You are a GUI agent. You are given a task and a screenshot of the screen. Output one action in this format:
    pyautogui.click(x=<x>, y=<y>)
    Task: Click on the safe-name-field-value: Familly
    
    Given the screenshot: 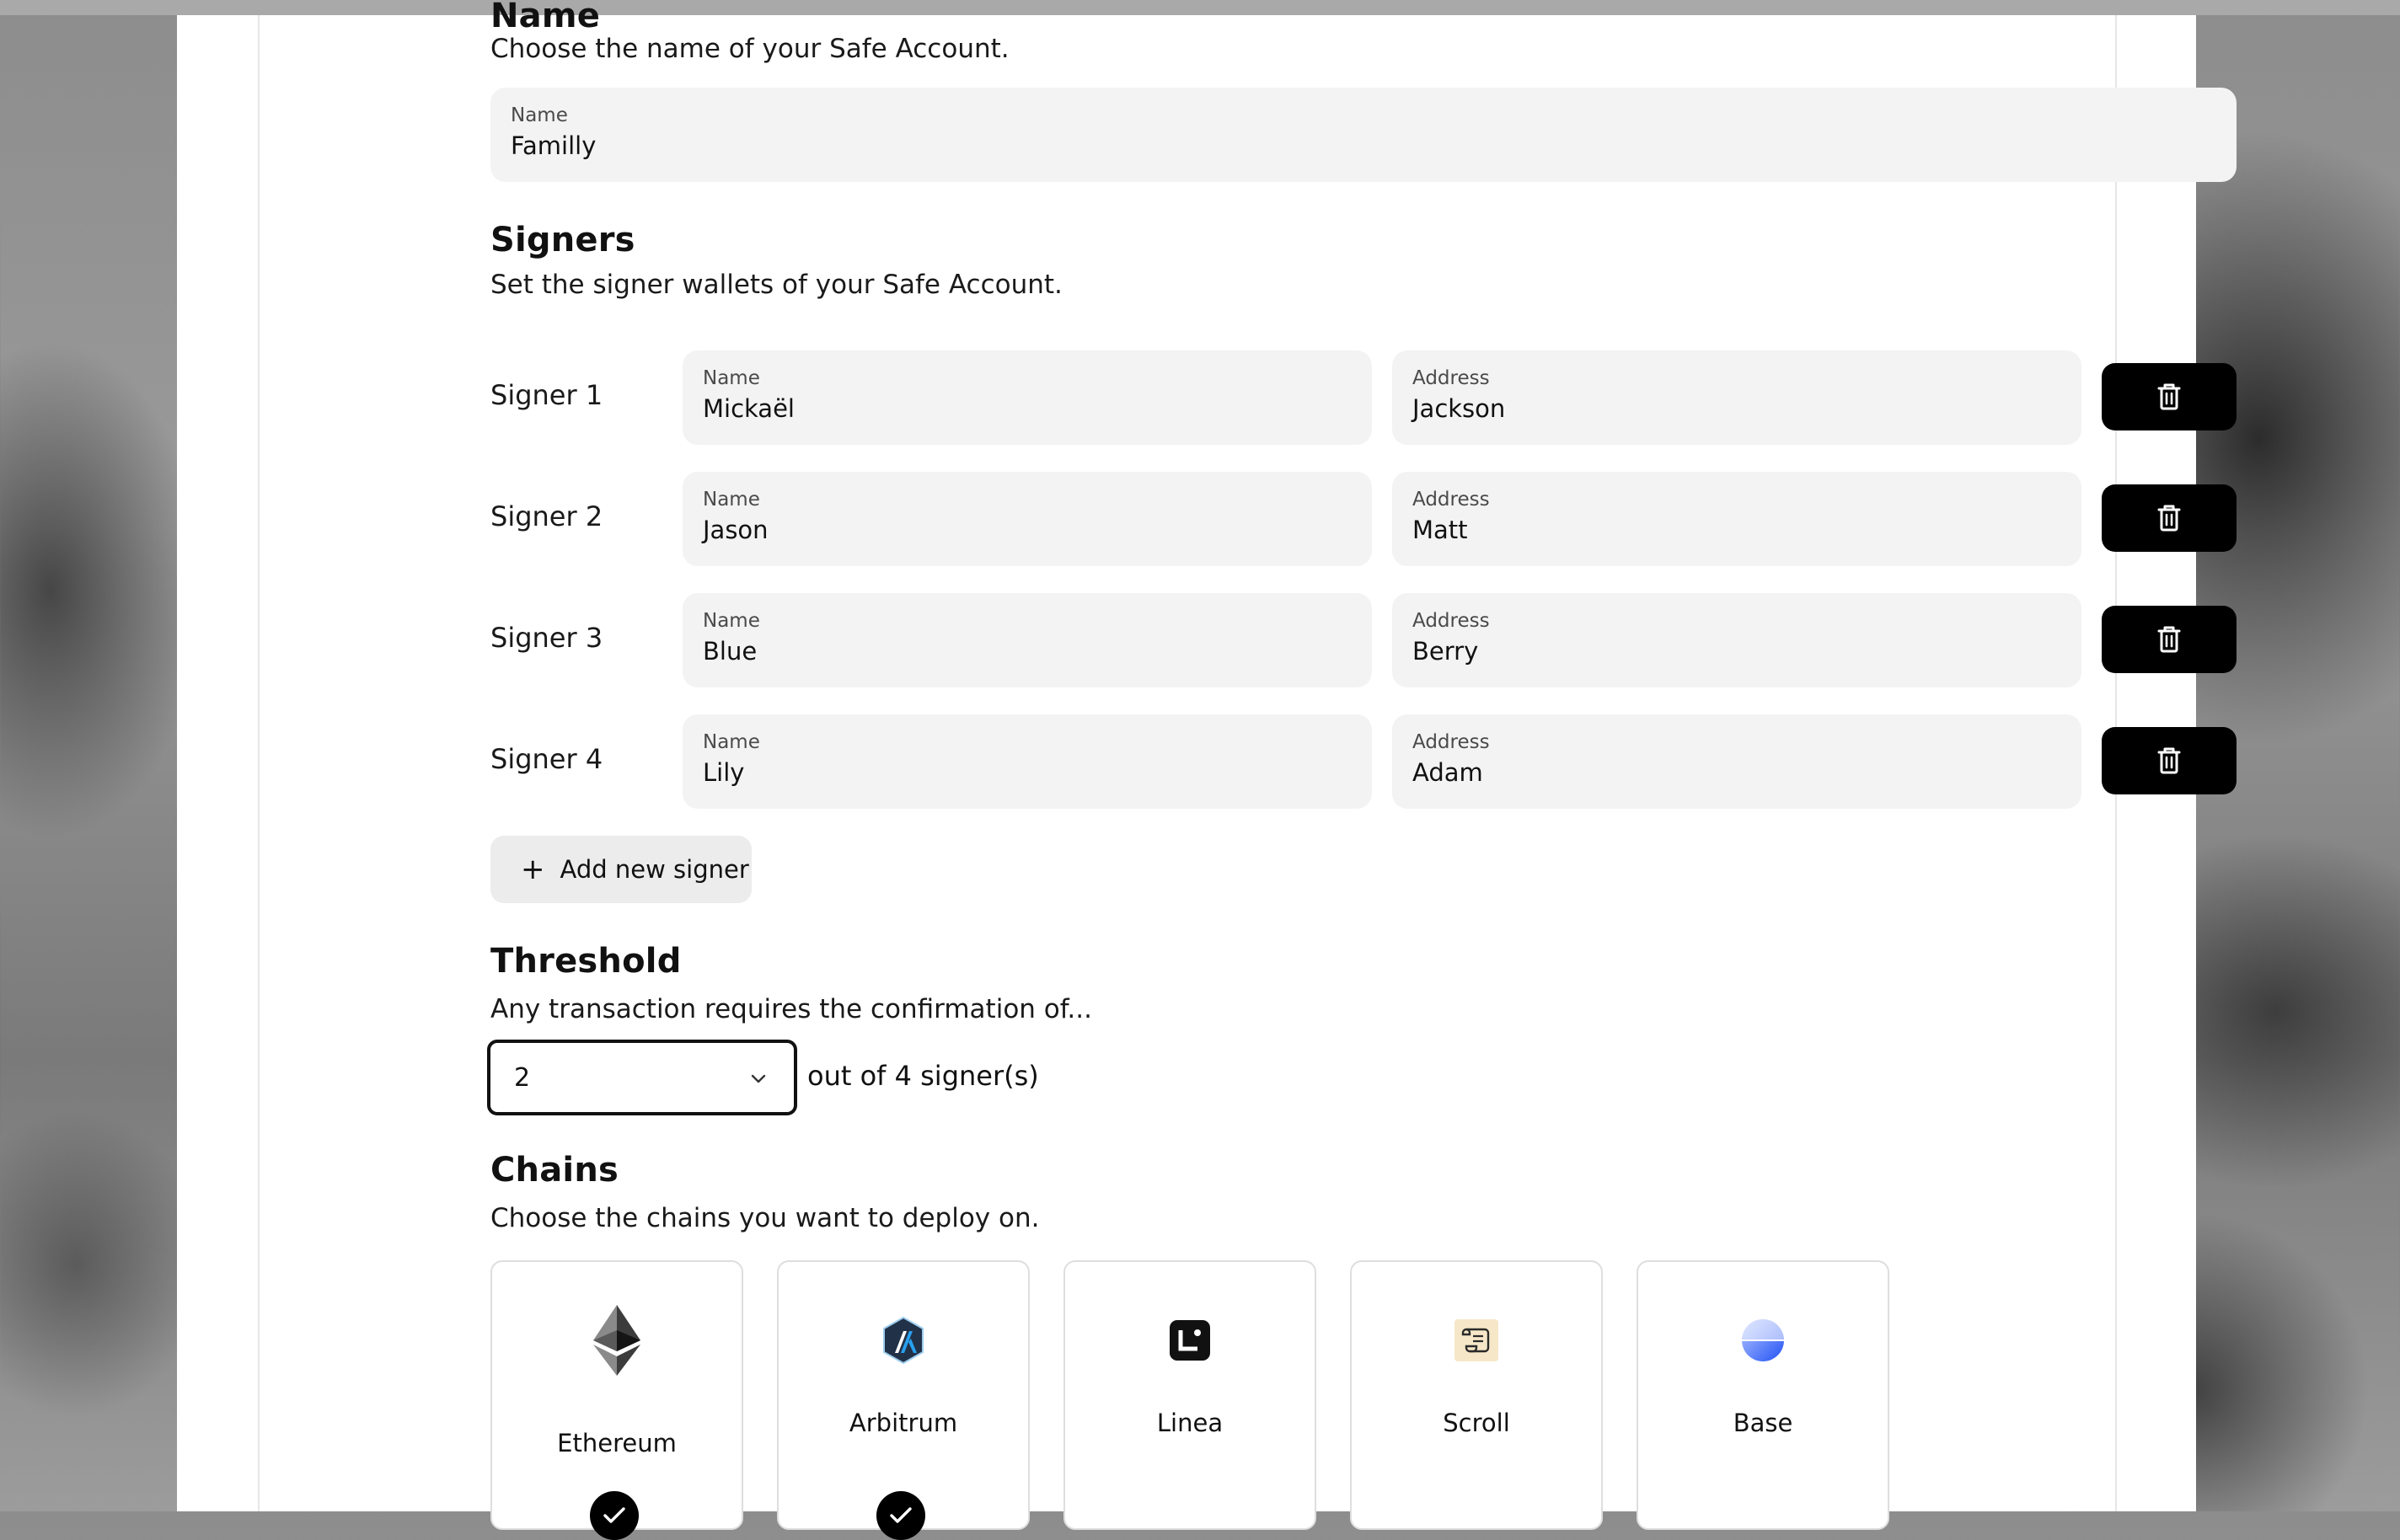 What is the action you would take?
    pyautogui.click(x=554, y=146)
    